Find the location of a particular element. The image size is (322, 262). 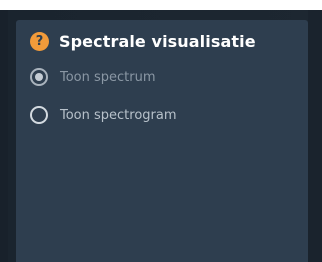

radio-option-show-spectrogram: Toon spectrogram is located at coordinates (103, 115).